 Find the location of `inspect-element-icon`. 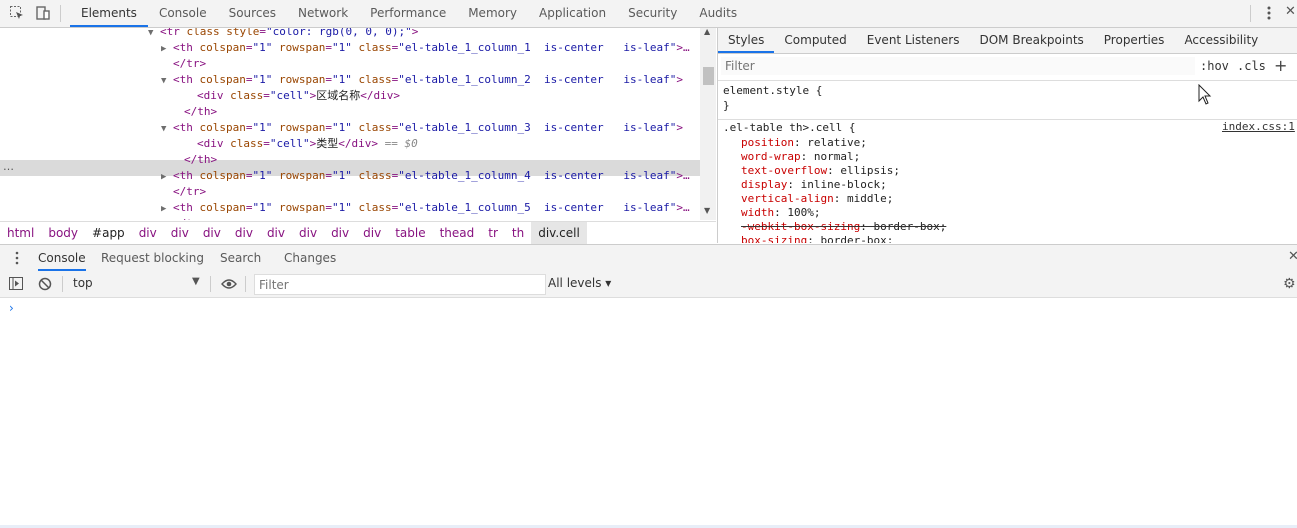

inspect-element-icon is located at coordinates (17, 13).